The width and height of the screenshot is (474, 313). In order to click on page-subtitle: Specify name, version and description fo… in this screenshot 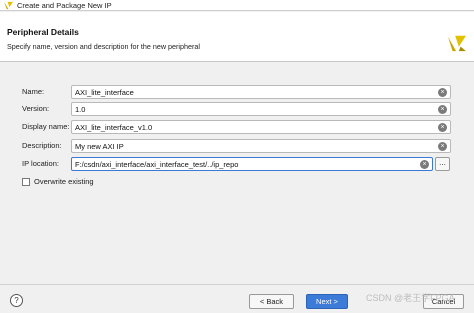, I will do `click(103, 46)`.